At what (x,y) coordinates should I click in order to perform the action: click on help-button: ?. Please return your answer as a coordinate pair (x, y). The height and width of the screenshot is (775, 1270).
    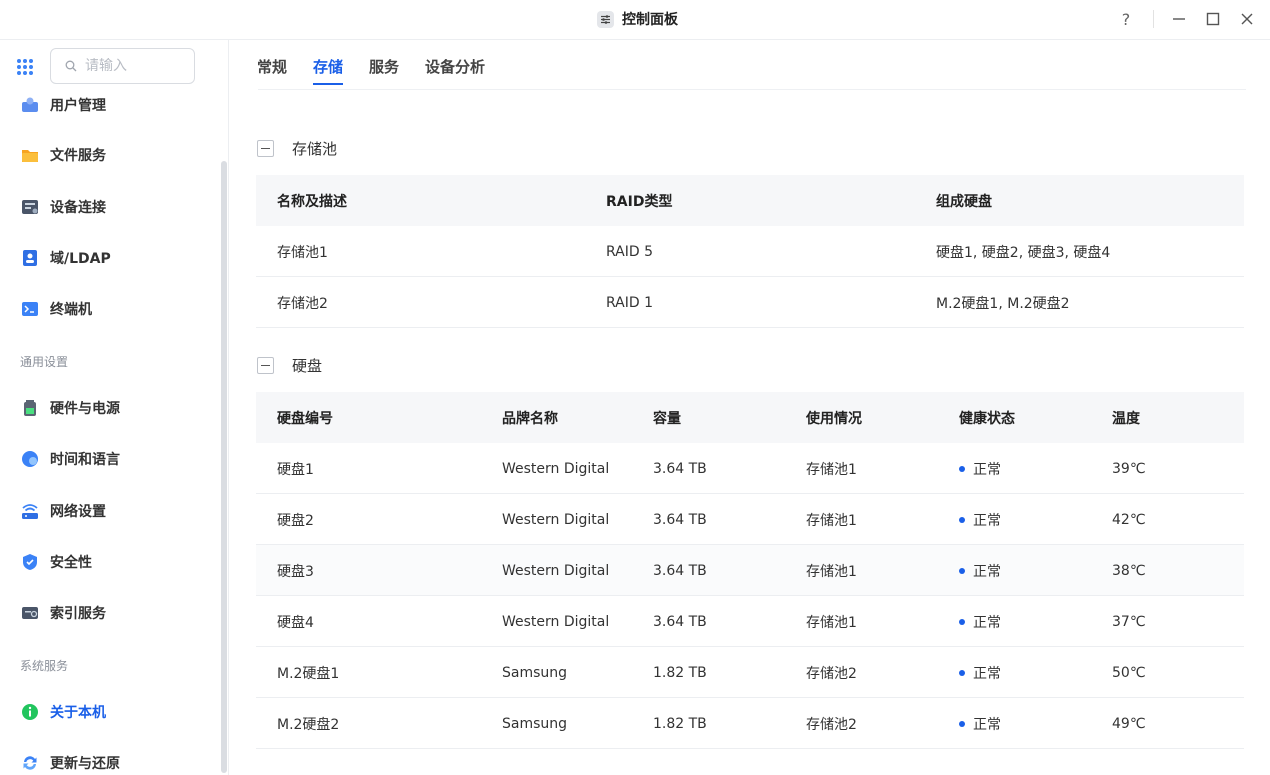
    Looking at the image, I should click on (1126, 19).